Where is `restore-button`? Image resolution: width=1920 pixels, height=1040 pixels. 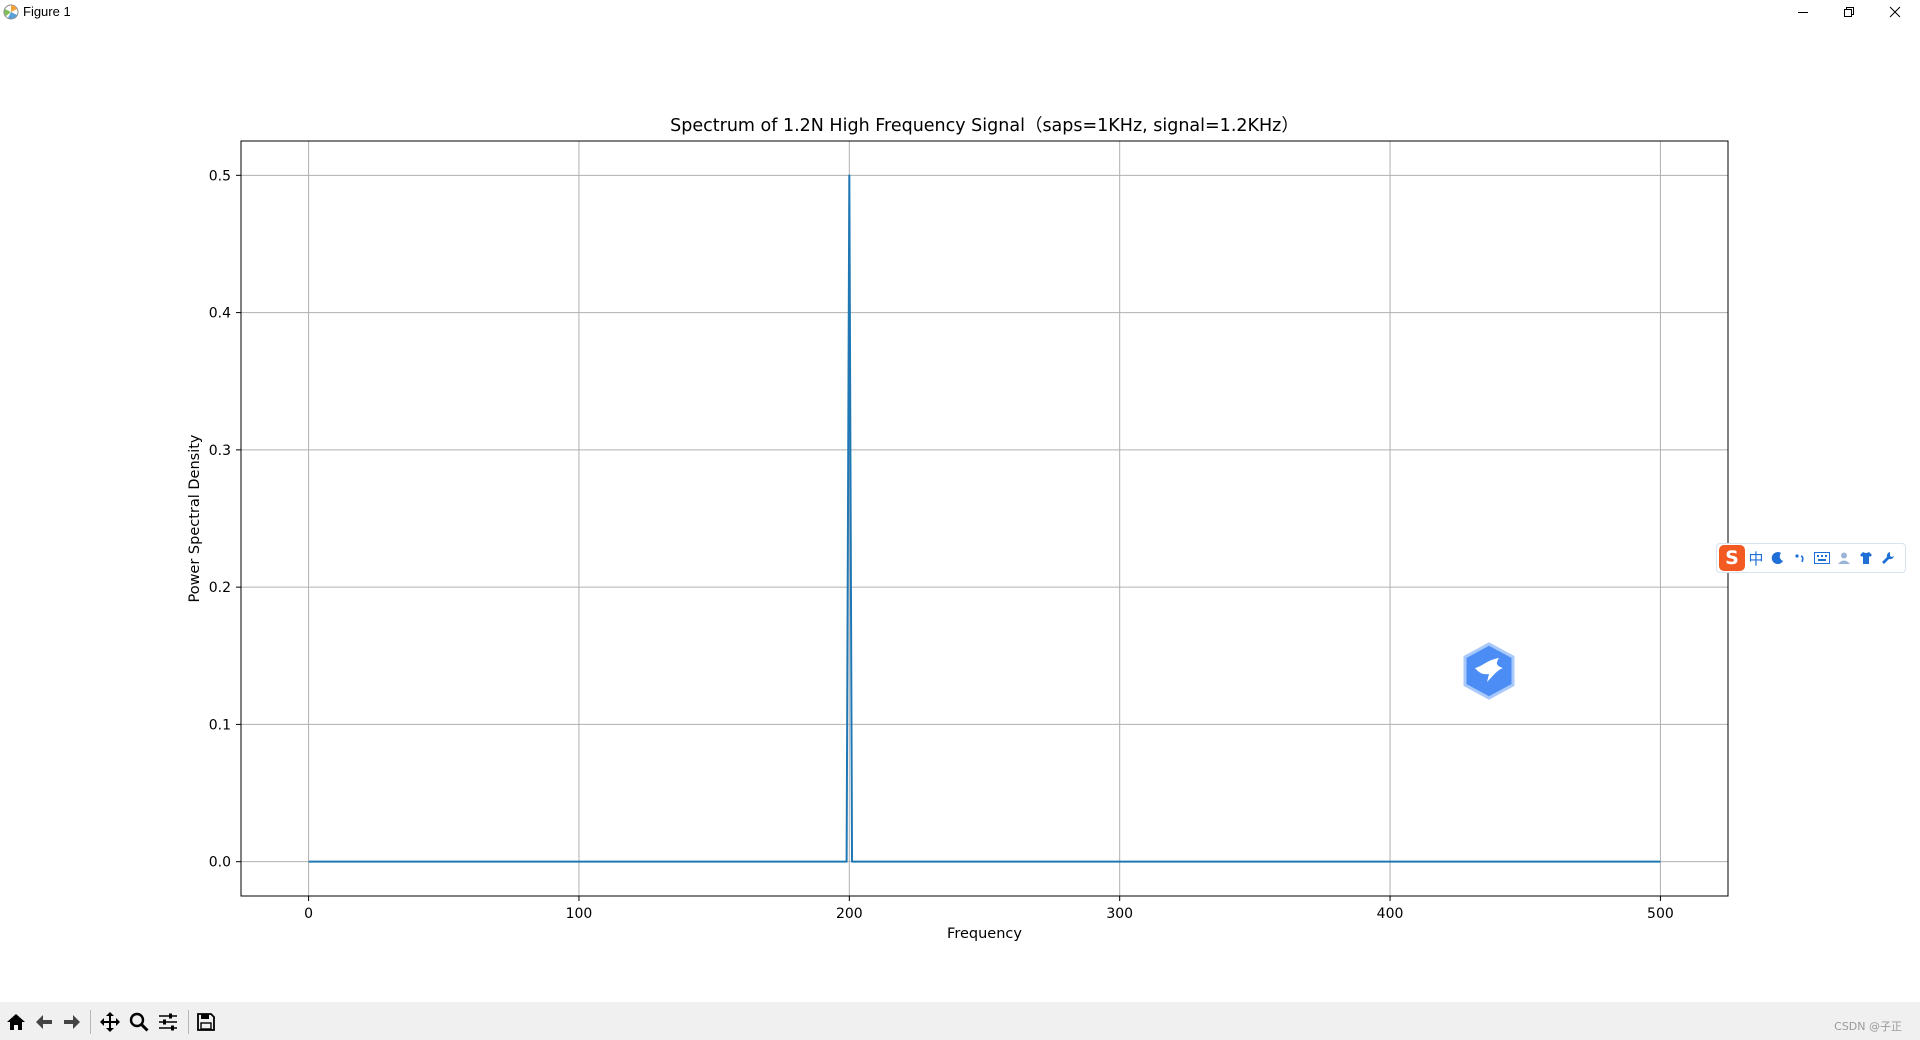 restore-button is located at coordinates (1849, 12).